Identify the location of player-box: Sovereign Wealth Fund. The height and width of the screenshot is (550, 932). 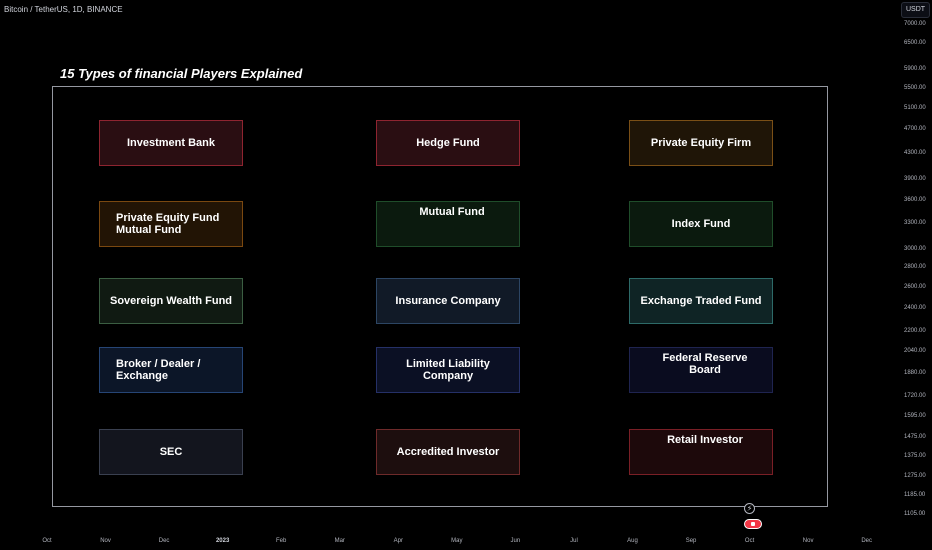
(171, 301).